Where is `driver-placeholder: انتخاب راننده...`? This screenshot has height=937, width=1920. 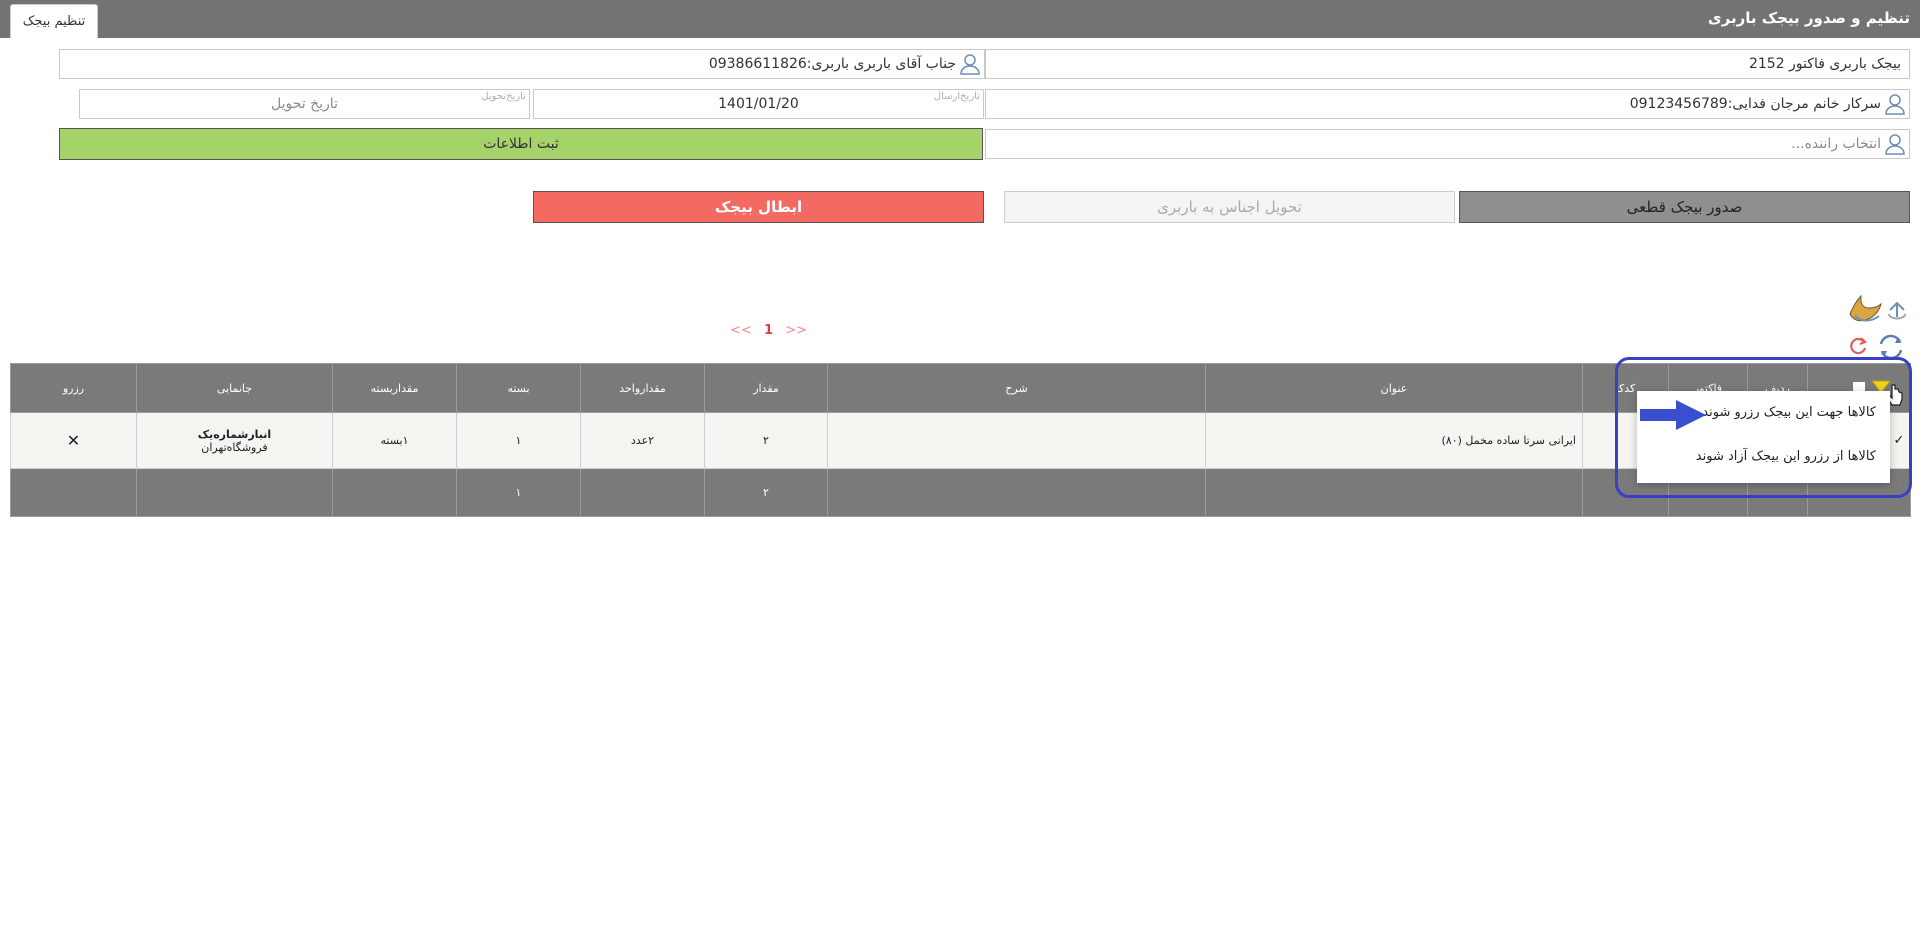 driver-placeholder: انتخاب راننده... is located at coordinates (1836, 144).